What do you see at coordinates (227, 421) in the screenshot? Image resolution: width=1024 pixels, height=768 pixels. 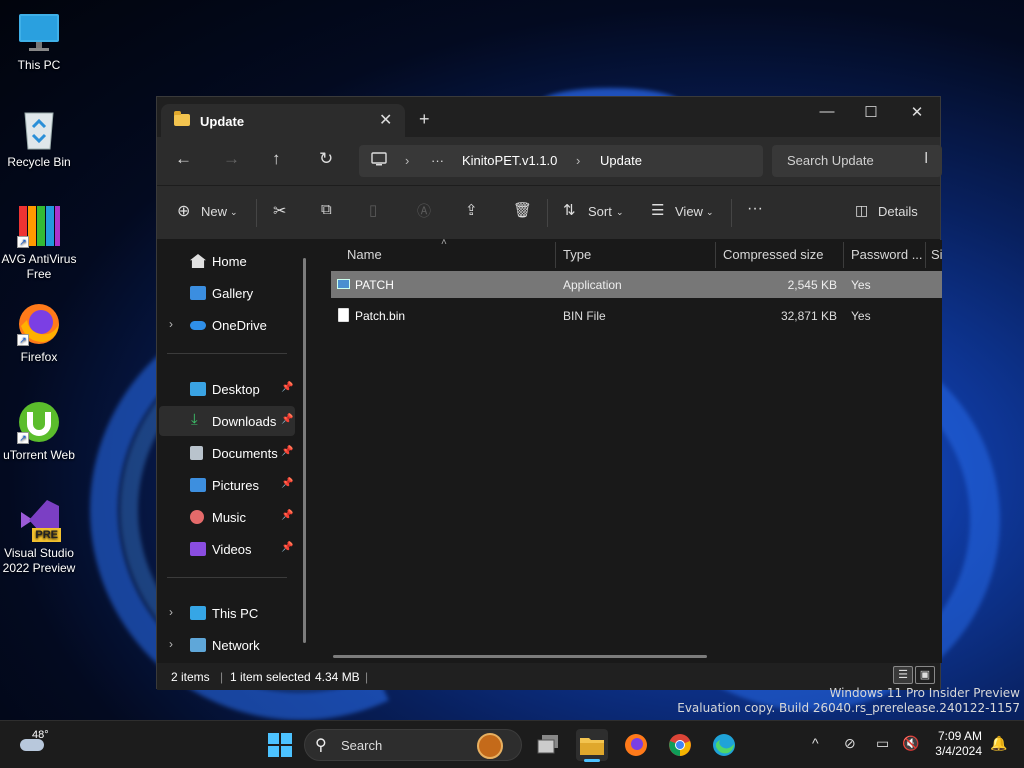 I see `sidebar-item-downloads: ⤓ Downloads 📌` at bounding box center [227, 421].